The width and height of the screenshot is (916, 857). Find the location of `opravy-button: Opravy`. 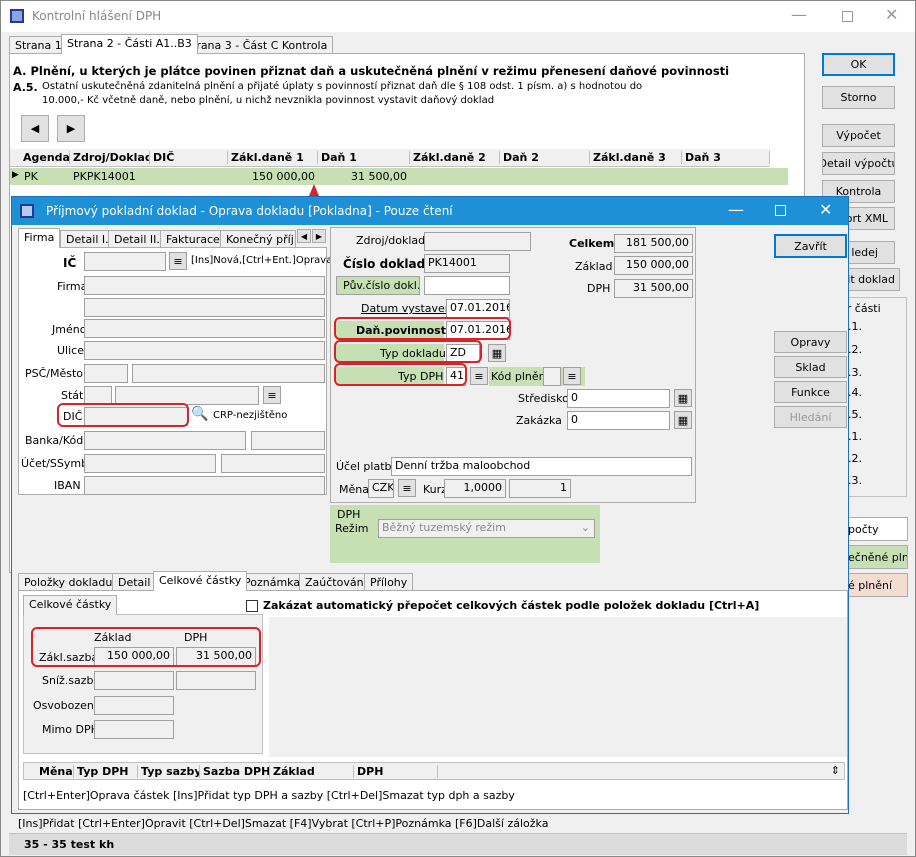

opravy-button: Opravy is located at coordinates (810, 342).